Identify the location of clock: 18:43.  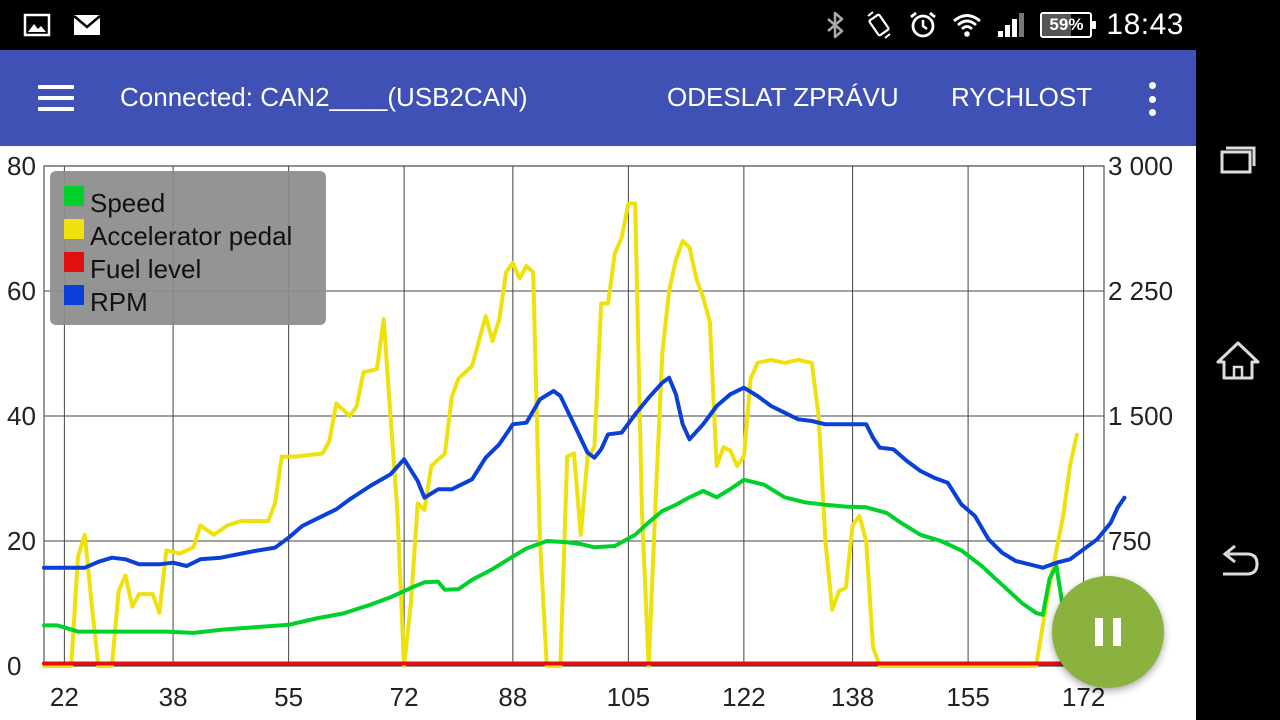
(1145, 24).